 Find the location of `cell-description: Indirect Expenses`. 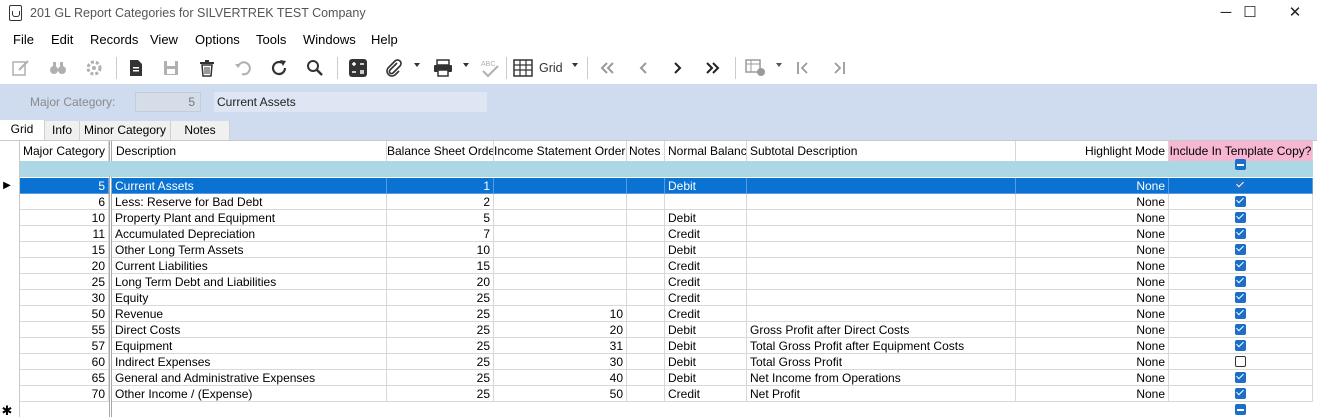

cell-description: Indirect Expenses is located at coordinates (249, 362).